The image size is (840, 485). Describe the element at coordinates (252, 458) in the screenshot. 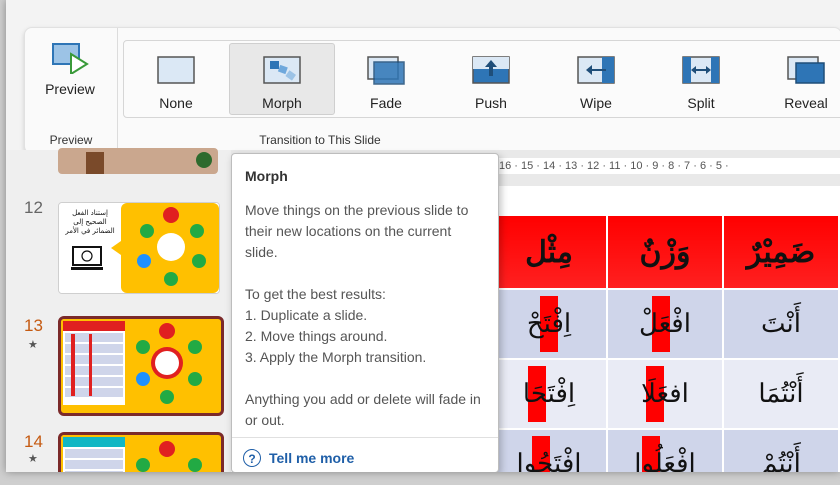

I see `help-icon: ?` at that location.